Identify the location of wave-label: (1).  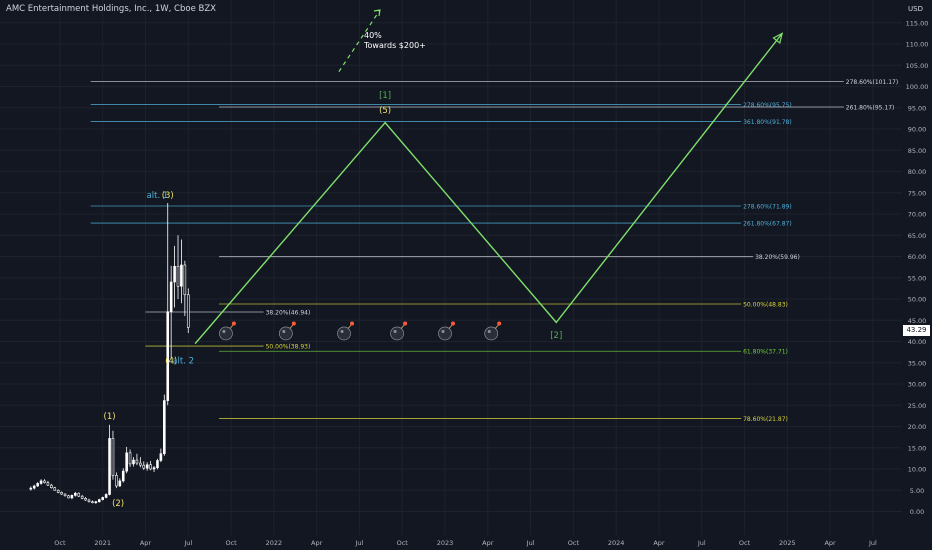
(110, 417).